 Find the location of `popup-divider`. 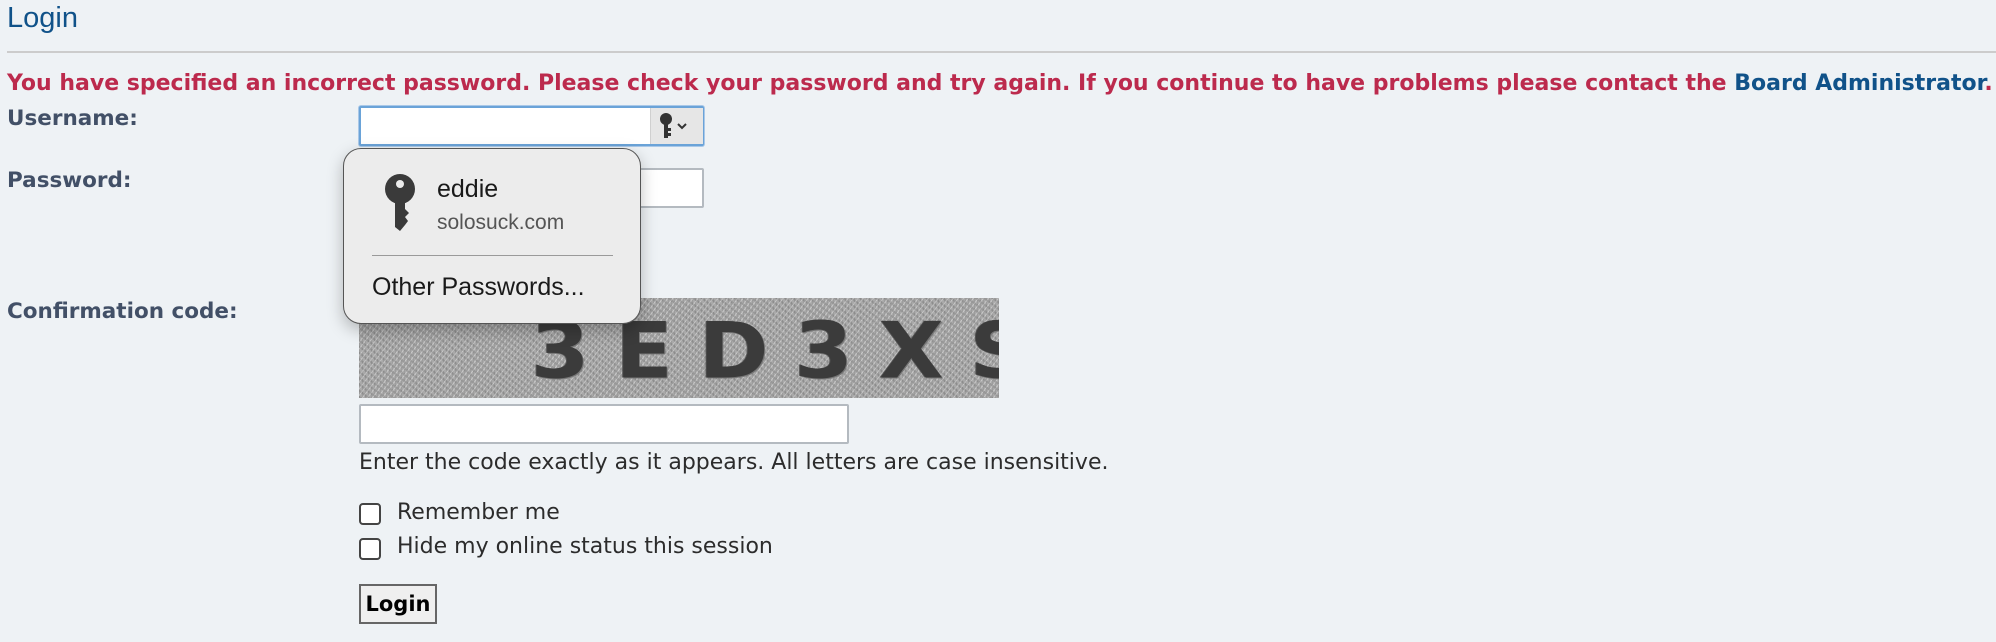

popup-divider is located at coordinates (492, 255).